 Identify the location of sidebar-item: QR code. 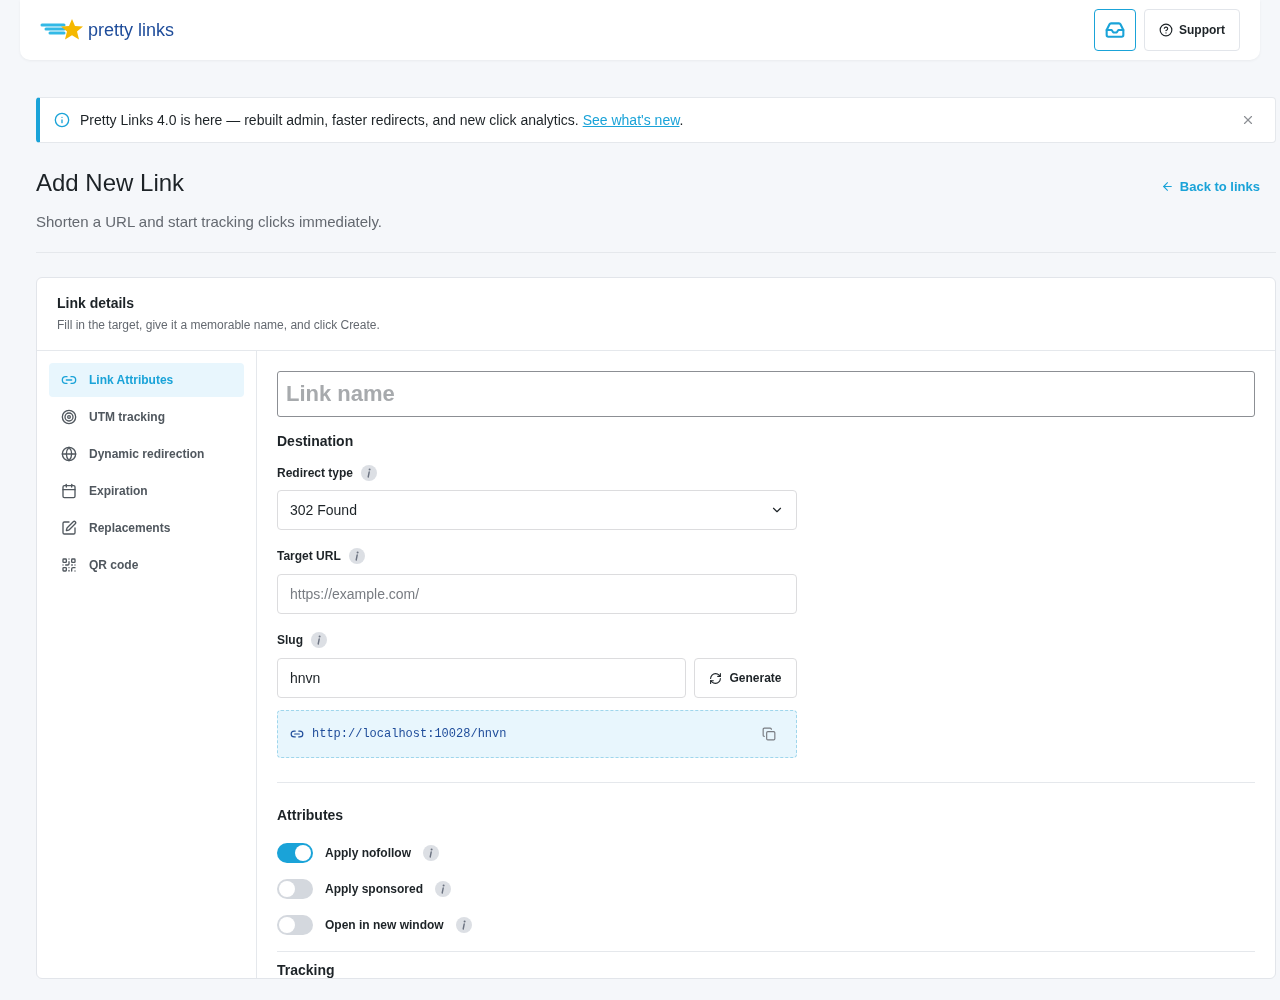
(146, 565).